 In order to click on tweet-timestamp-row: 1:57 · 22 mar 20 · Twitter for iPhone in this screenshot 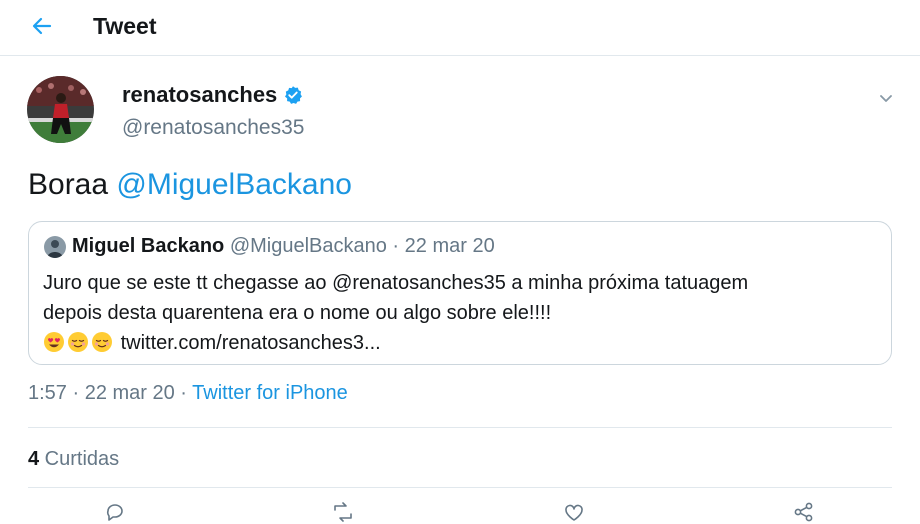, I will do `click(188, 393)`.